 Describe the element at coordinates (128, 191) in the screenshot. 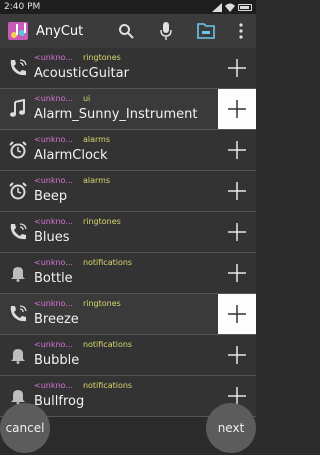

I see `list-item: <unkno... alarms Beep` at that location.